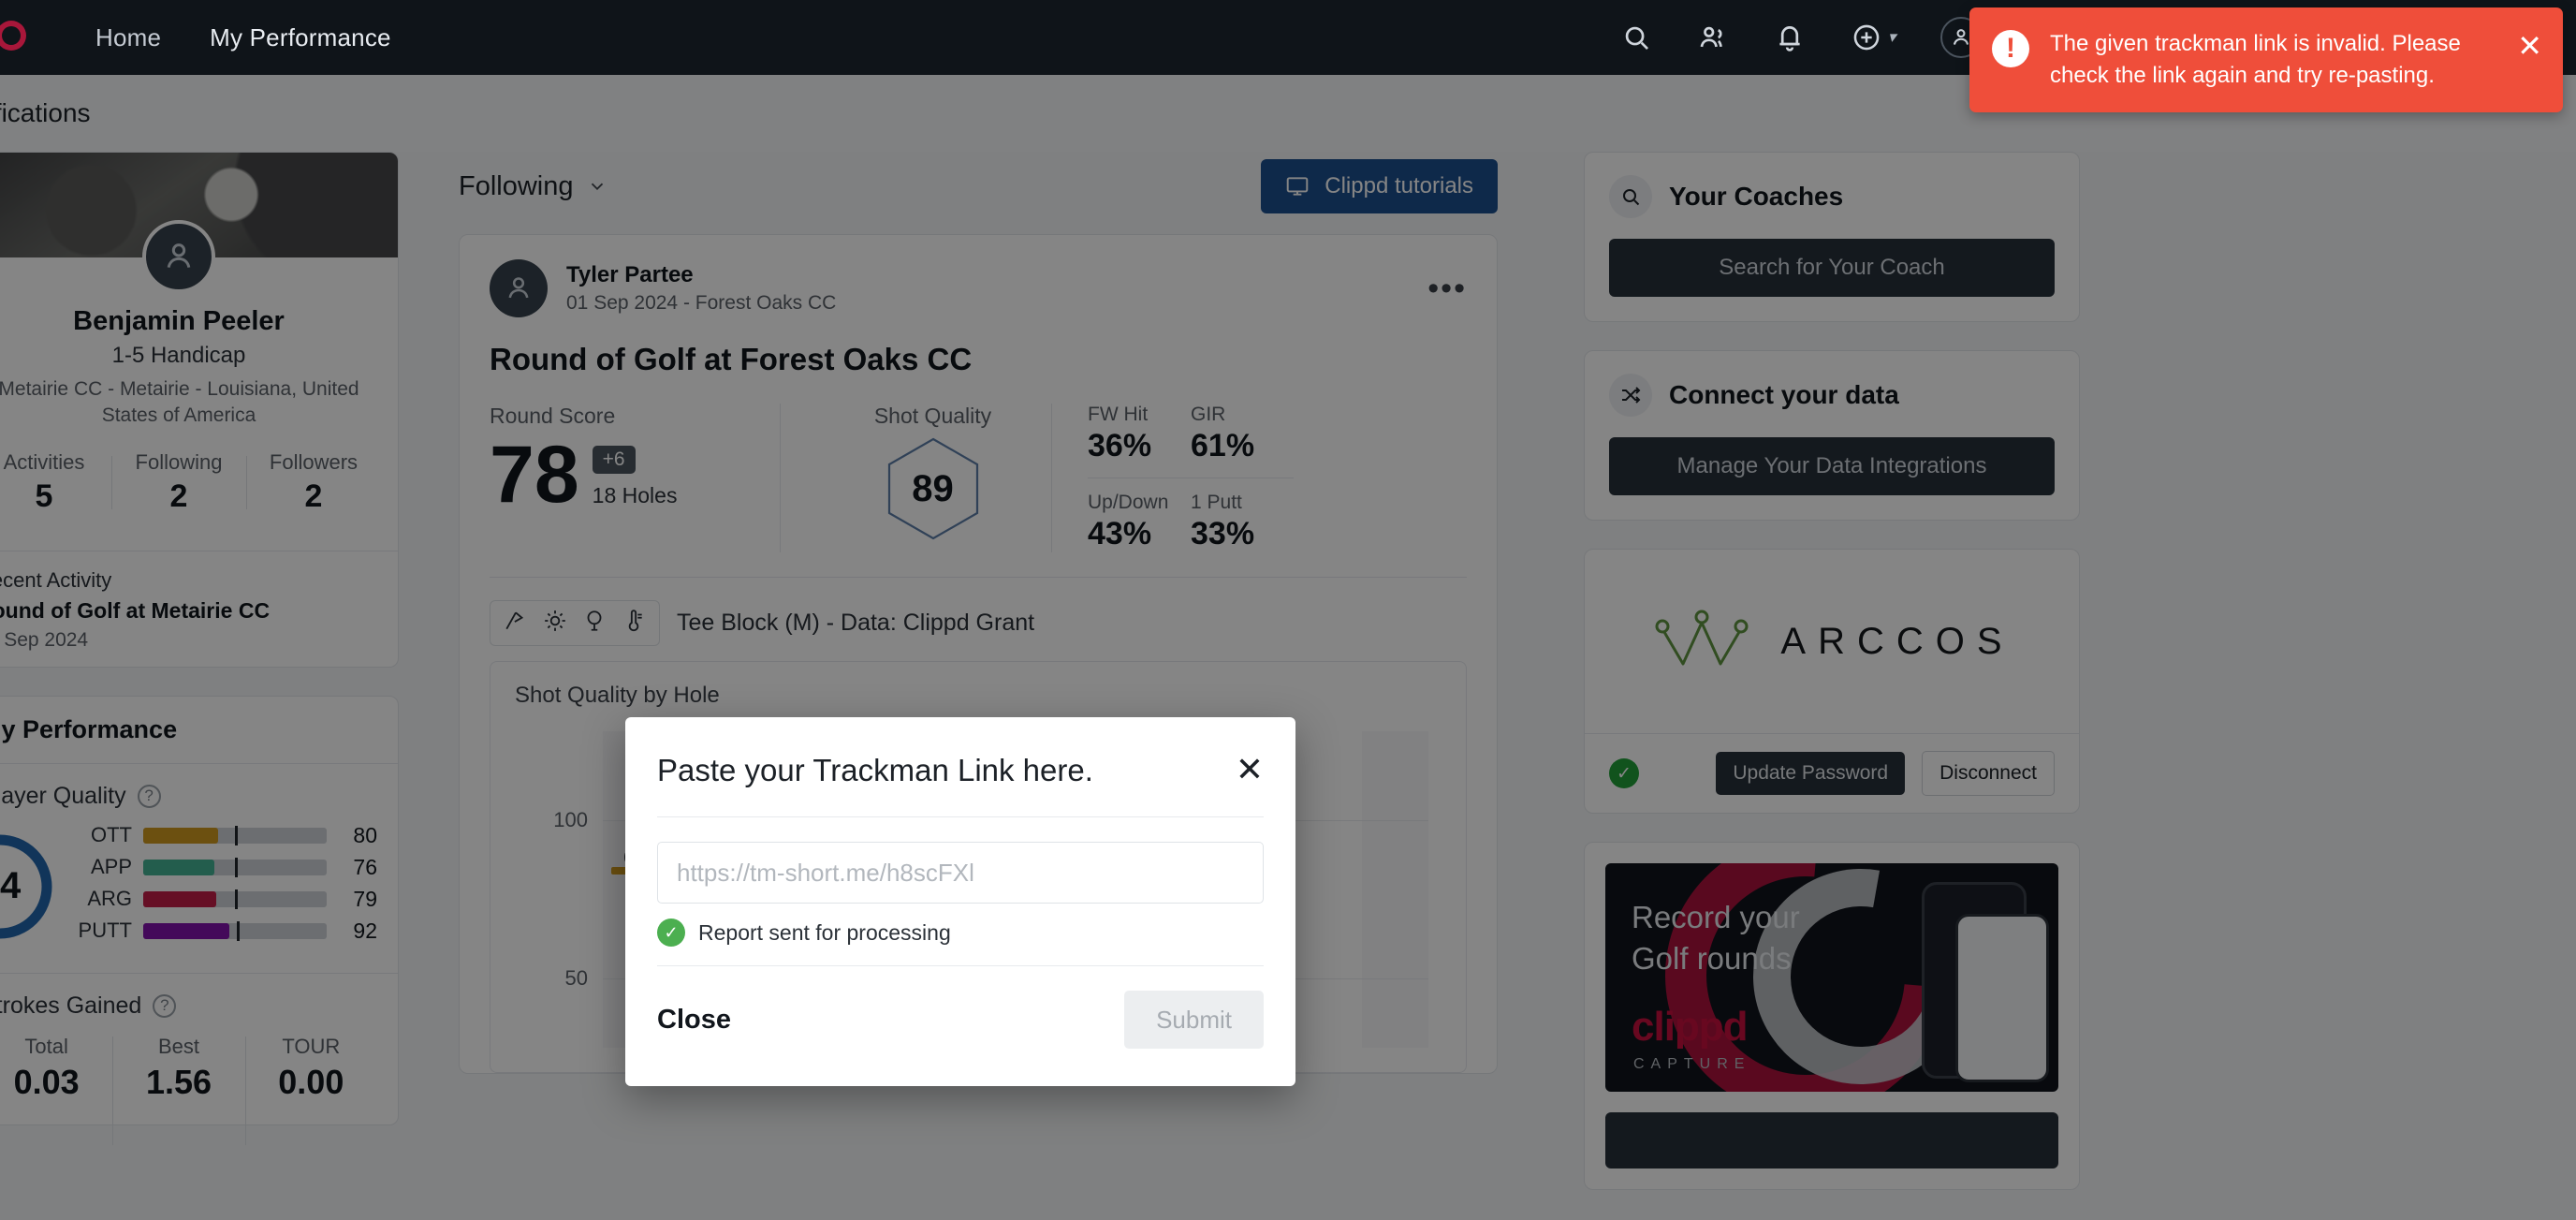 The height and width of the screenshot is (1220, 2576). What do you see at coordinates (1194, 1020) in the screenshot?
I see `modal-submit-button: Submit` at bounding box center [1194, 1020].